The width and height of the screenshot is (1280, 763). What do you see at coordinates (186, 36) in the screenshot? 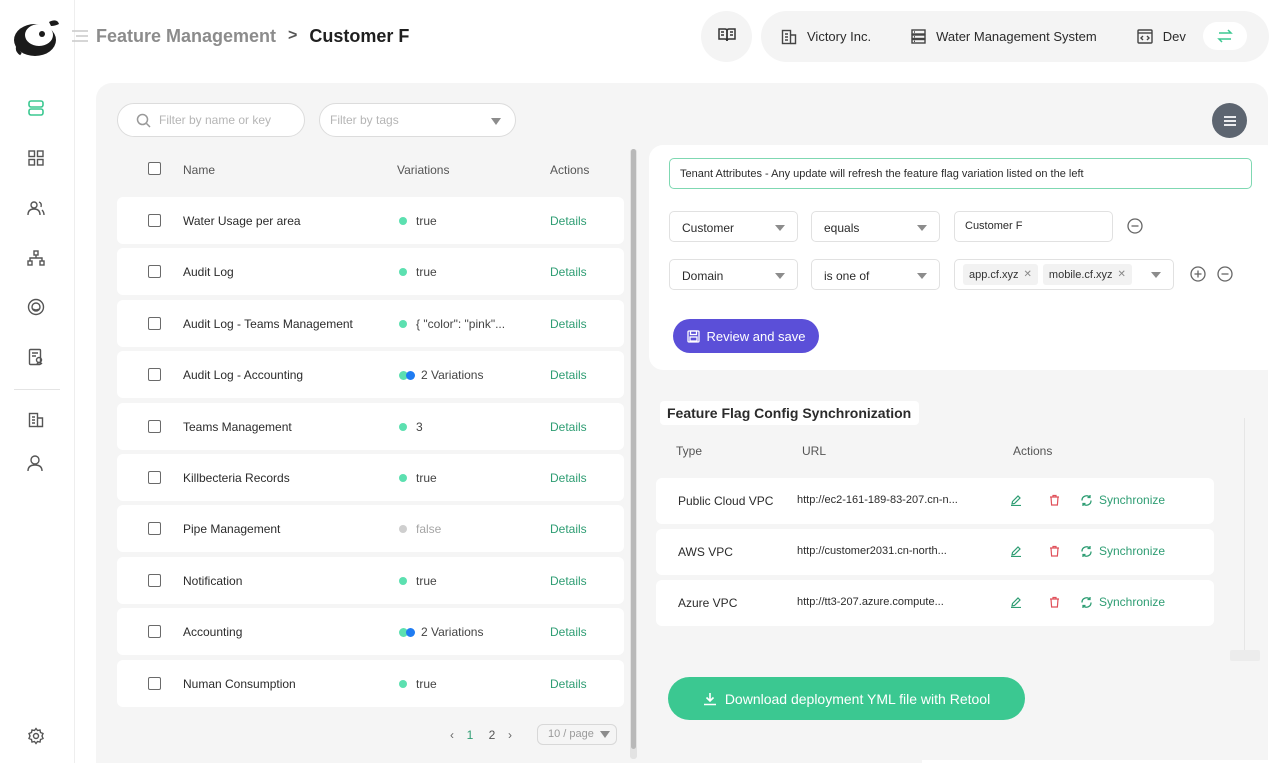
I see `breadcrumb-parent: Feature Management` at bounding box center [186, 36].